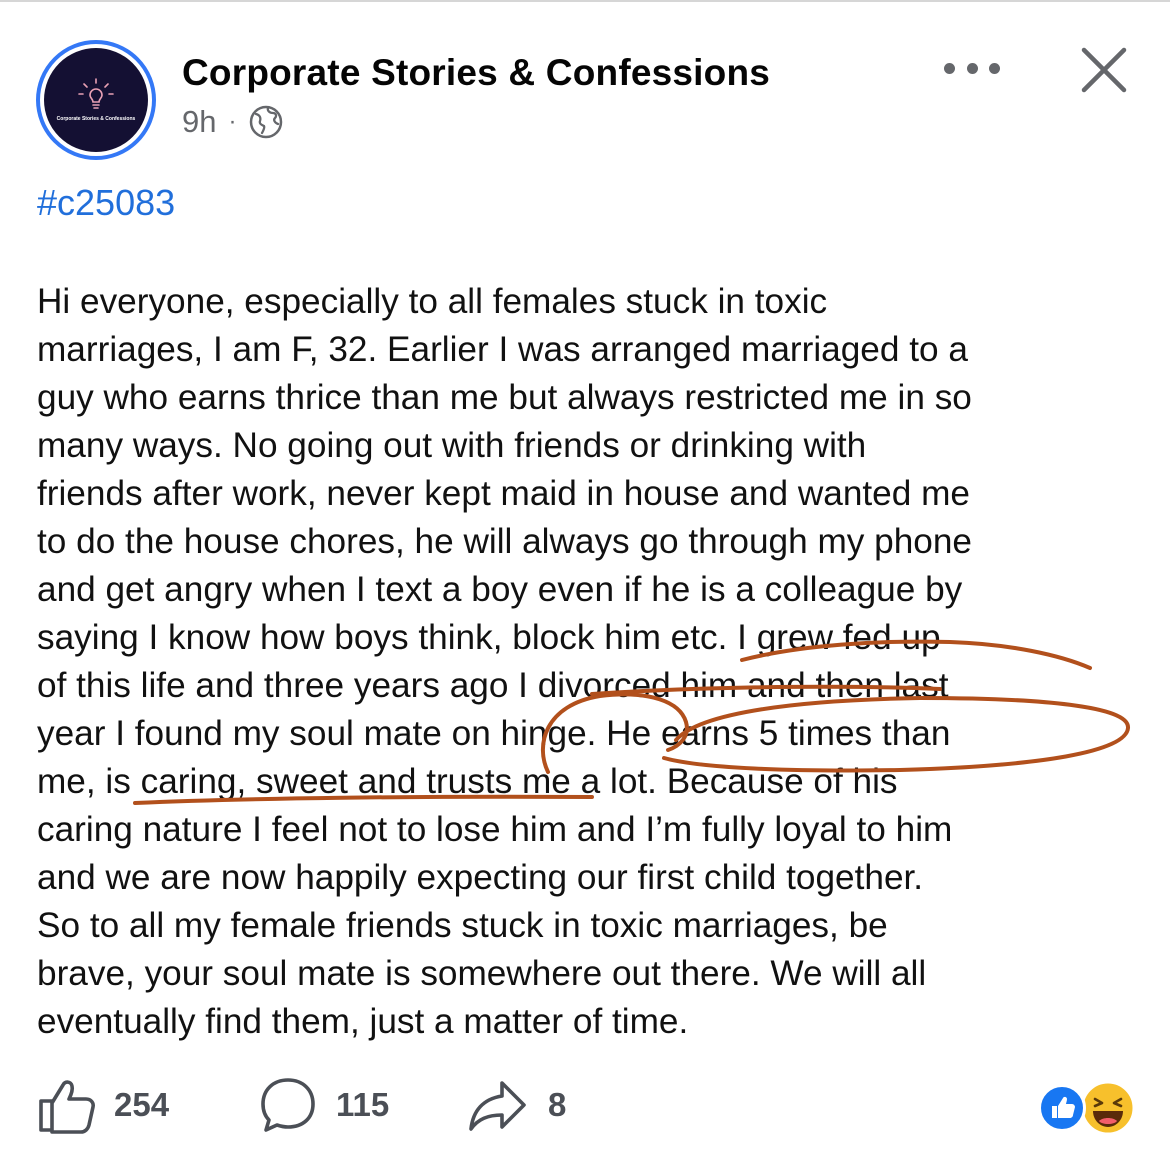 This screenshot has width=1170, height=1163. I want to click on avatar-logo: Corporate Stories & Confessions, so click(96, 100).